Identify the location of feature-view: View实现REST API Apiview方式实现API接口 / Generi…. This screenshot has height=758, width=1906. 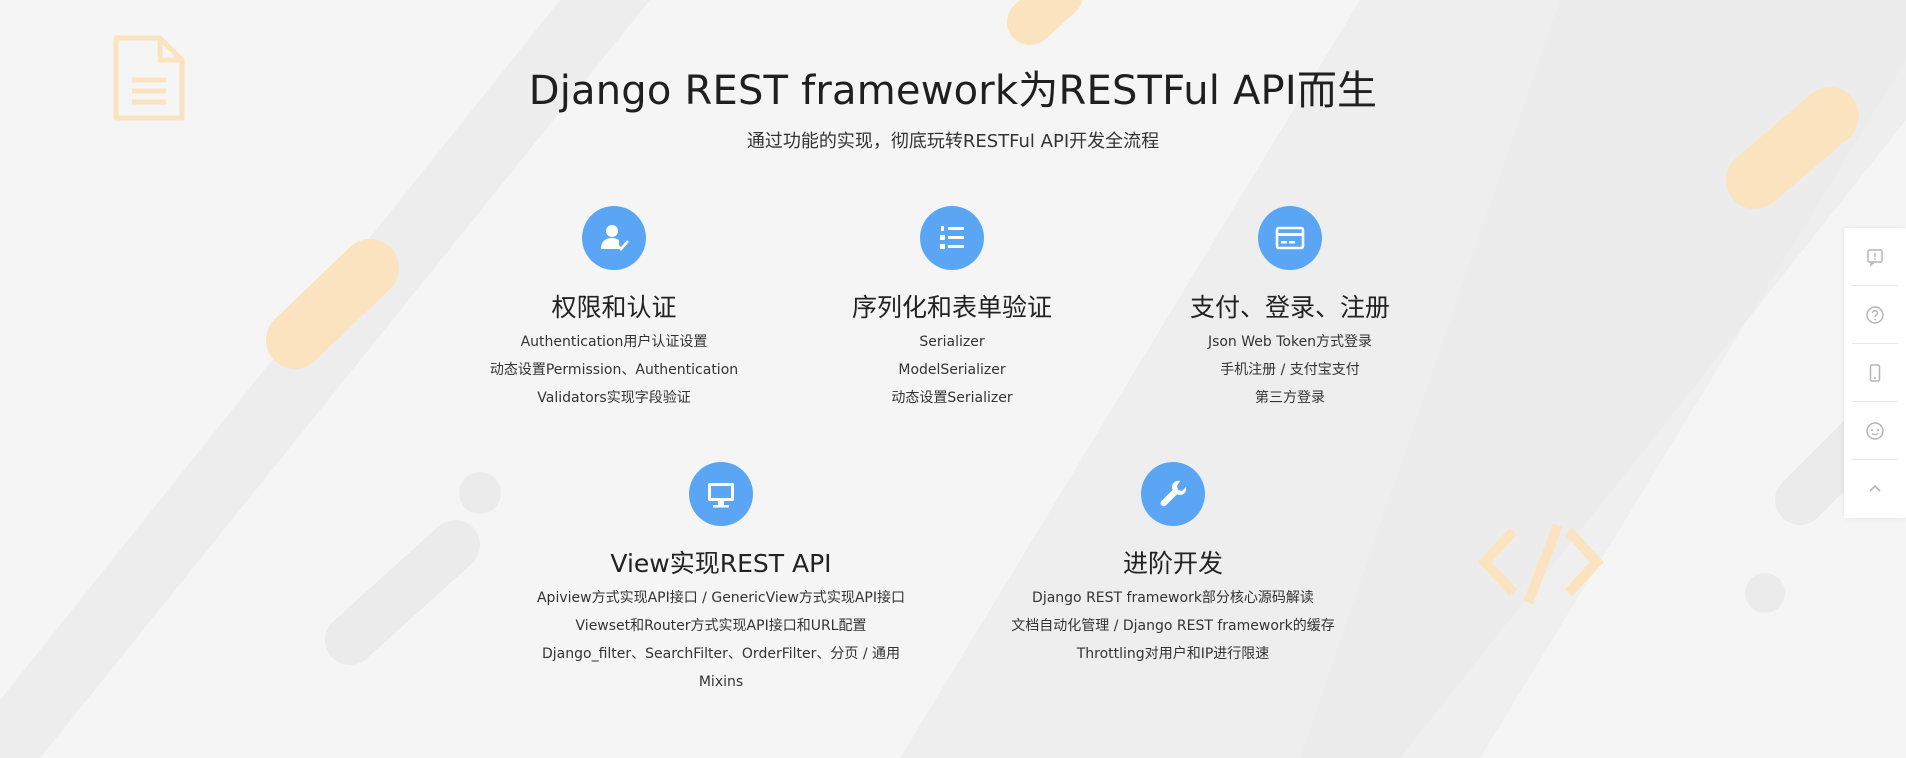
(721, 579).